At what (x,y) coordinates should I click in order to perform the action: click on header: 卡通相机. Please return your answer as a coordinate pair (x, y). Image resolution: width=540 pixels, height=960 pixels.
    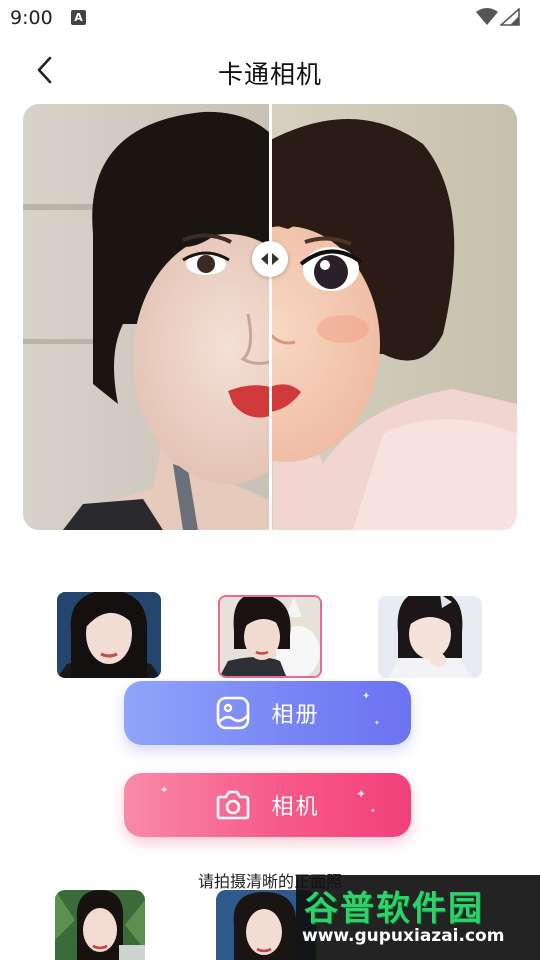
    Looking at the image, I should click on (270, 70).